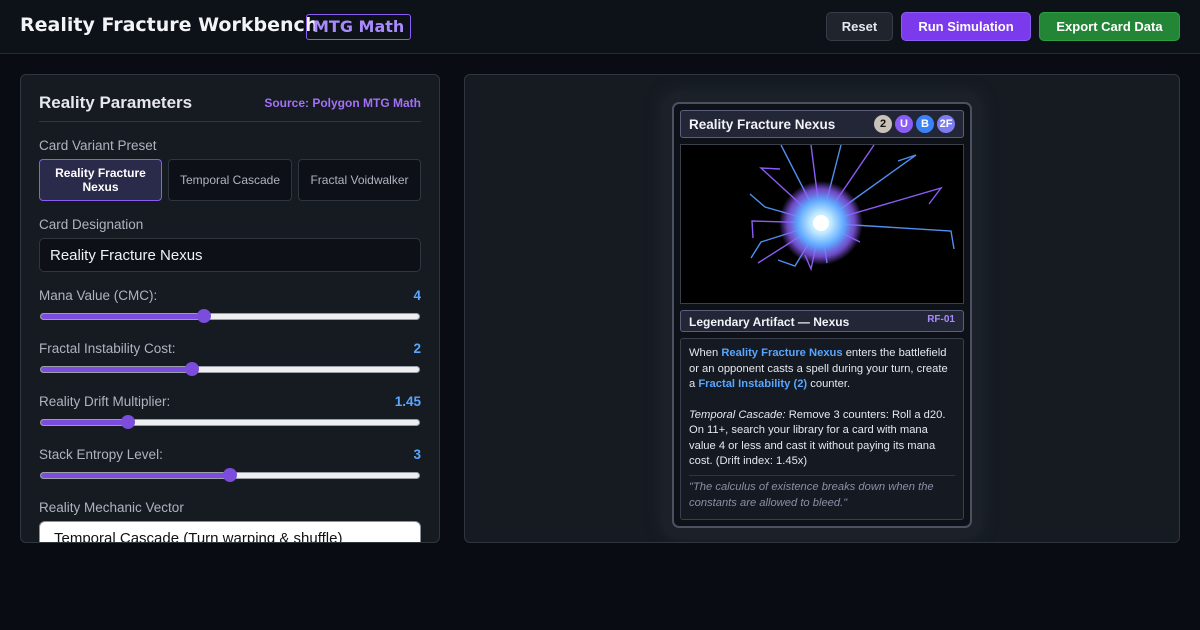 This screenshot has width=1200, height=630. What do you see at coordinates (946, 124) in the screenshot?
I see `mana-symbol-fractal: 2F` at bounding box center [946, 124].